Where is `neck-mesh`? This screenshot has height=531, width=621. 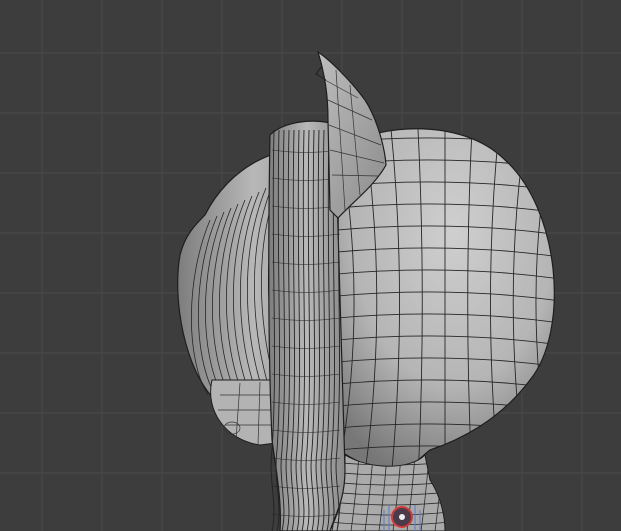
neck-mesh is located at coordinates (389, 492).